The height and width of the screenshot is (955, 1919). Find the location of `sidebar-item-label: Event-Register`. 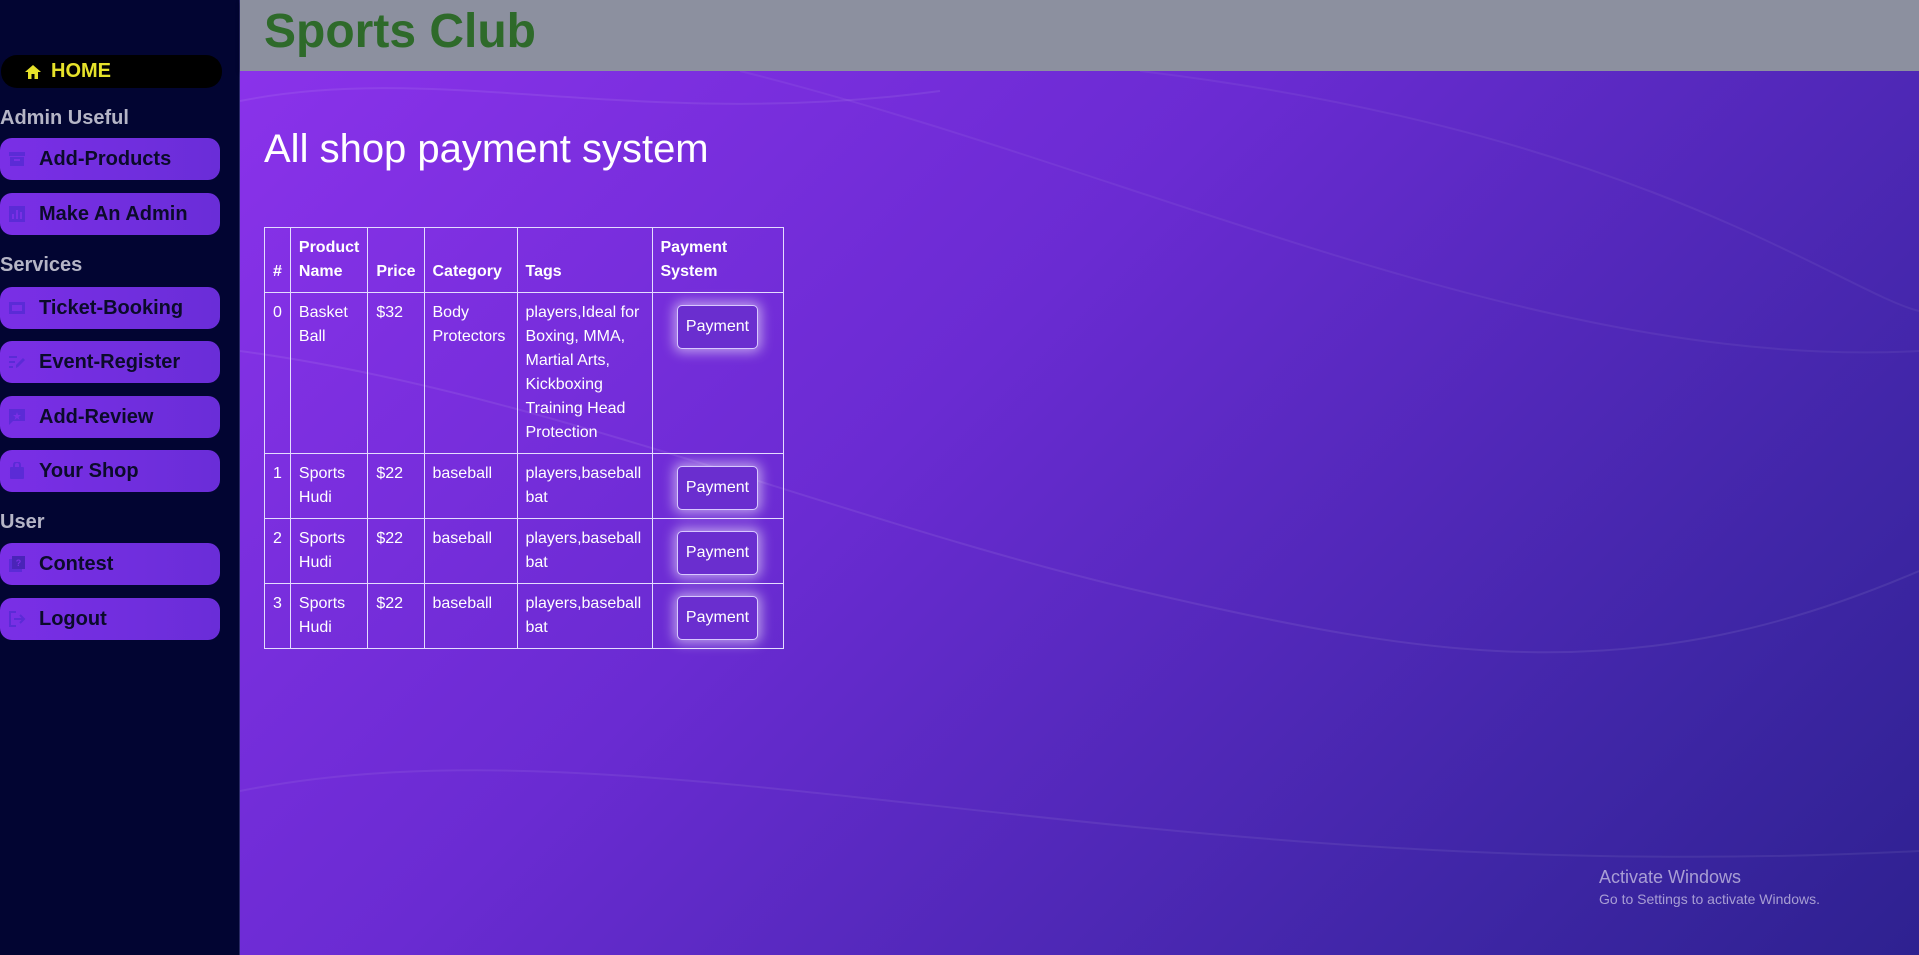

sidebar-item-label: Event-Register is located at coordinates (110, 361).